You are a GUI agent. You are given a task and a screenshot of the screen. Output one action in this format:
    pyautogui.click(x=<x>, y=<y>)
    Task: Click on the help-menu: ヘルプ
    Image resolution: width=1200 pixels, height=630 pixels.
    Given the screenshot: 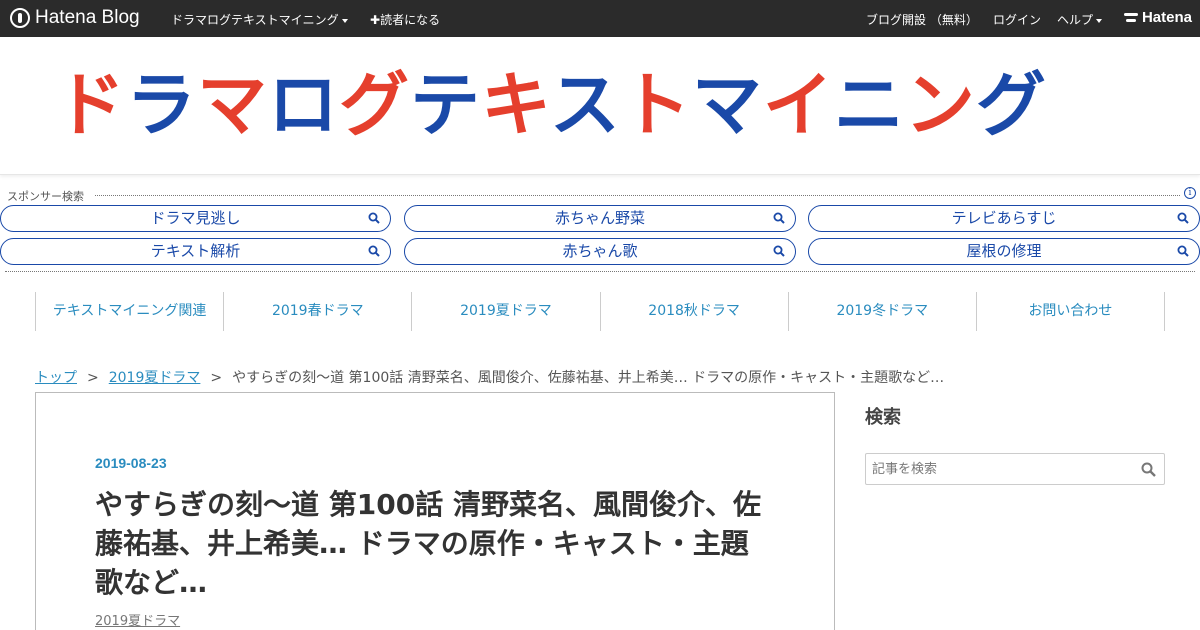 What is the action you would take?
    pyautogui.click(x=1080, y=19)
    